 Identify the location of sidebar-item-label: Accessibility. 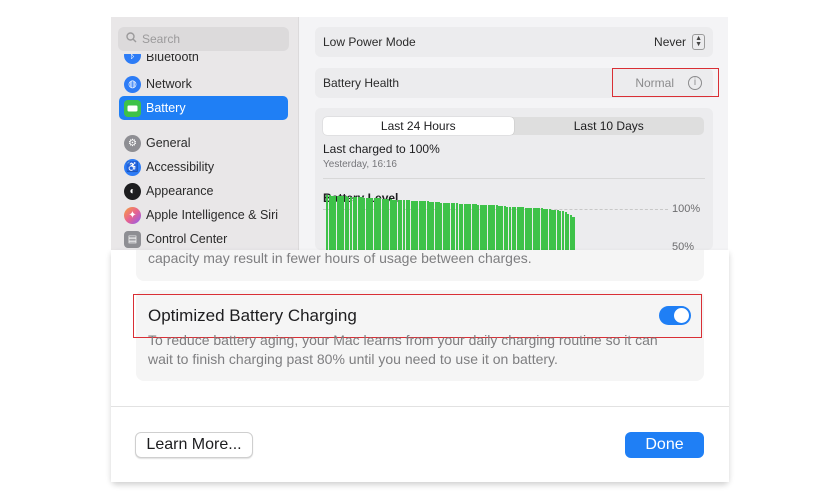
(180, 167).